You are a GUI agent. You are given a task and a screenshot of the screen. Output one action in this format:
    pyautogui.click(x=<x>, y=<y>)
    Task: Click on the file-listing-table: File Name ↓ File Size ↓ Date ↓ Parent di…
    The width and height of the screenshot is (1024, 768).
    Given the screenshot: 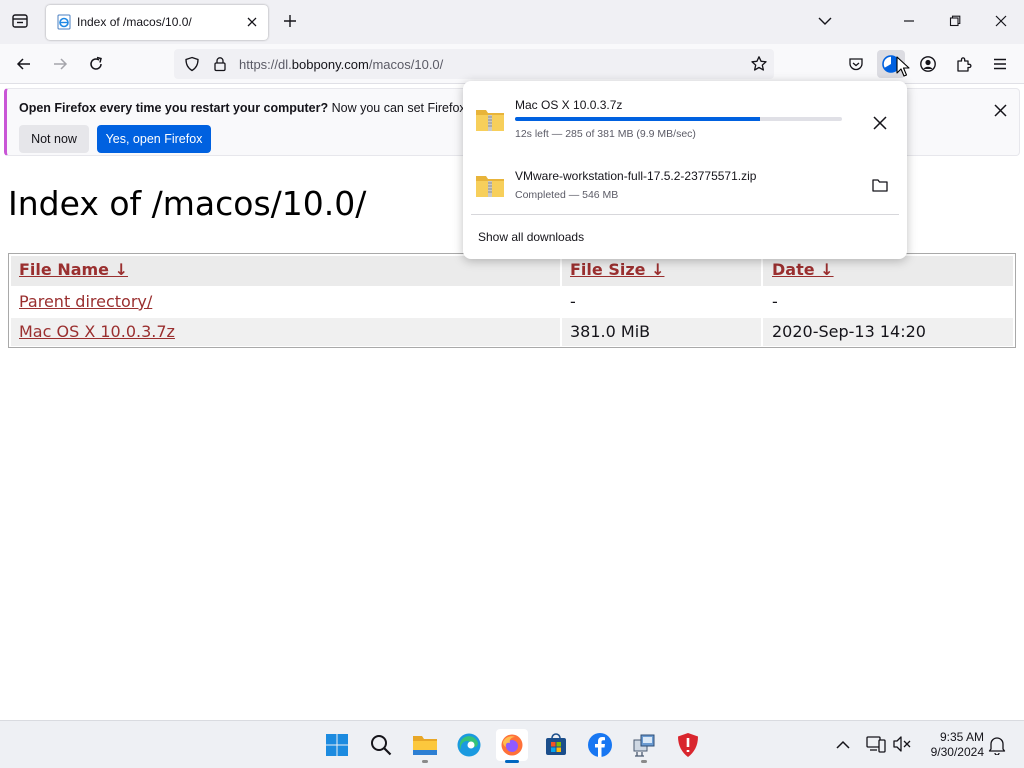 What is the action you would take?
    pyautogui.click(x=512, y=300)
    